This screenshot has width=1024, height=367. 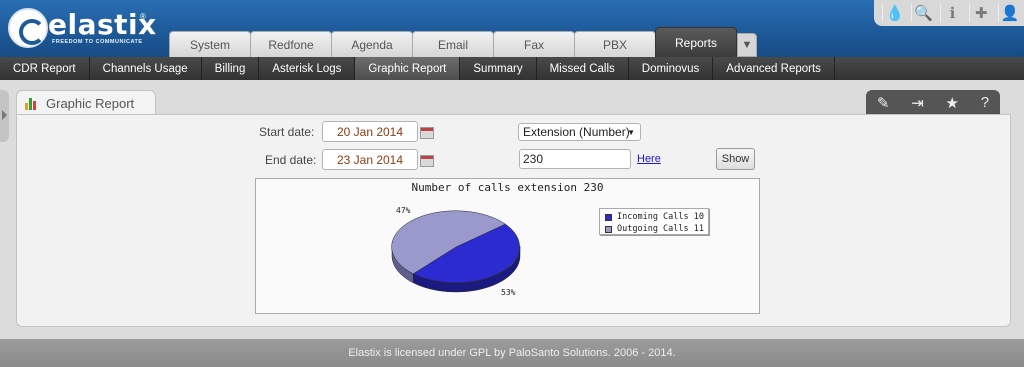 I want to click on module-actions: ✎ ⇥ ★?, so click(x=933, y=102).